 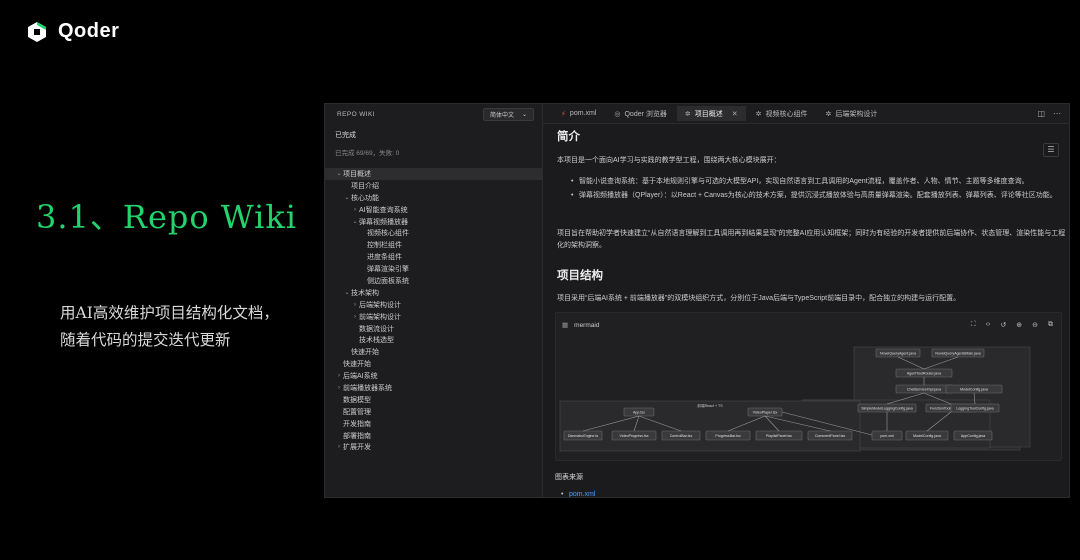 I want to click on diagram-node-label: ProgressBar.tsx, so click(x=728, y=436).